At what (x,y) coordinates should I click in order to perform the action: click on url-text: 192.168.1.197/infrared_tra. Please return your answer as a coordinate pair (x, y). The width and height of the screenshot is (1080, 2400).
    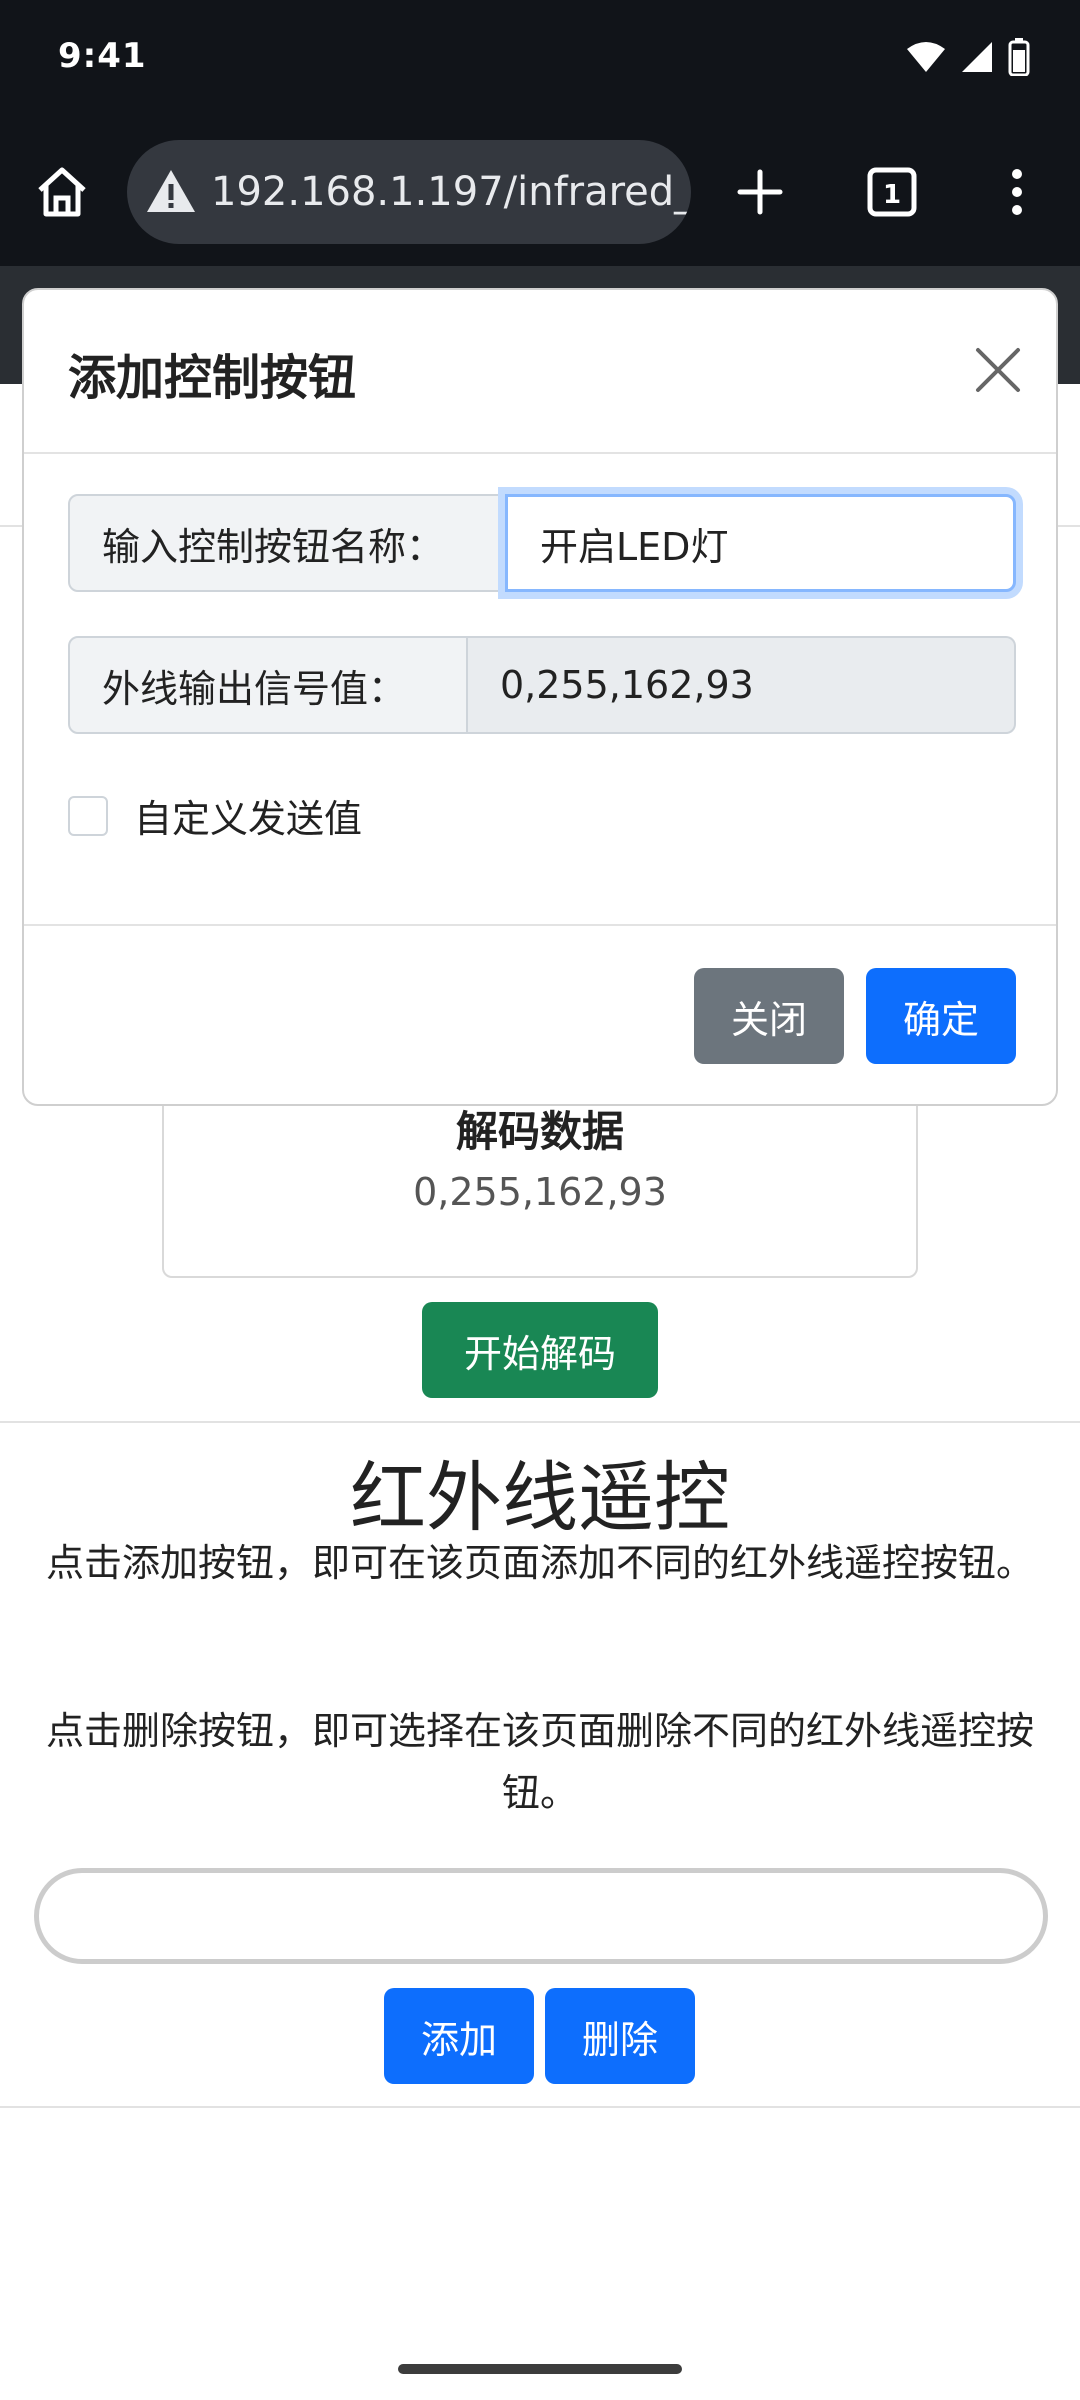
    Looking at the image, I should click on (451, 192).